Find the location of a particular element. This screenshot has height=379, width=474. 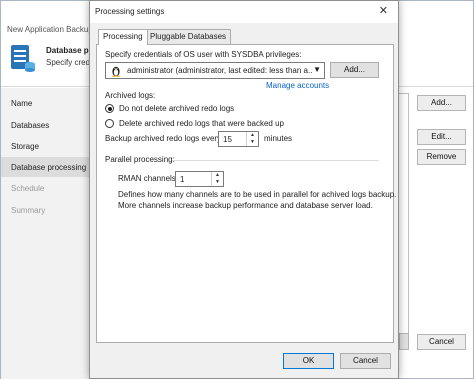

radio-do-not-delete-label: Do not delete archived redo logs is located at coordinates (176, 108).